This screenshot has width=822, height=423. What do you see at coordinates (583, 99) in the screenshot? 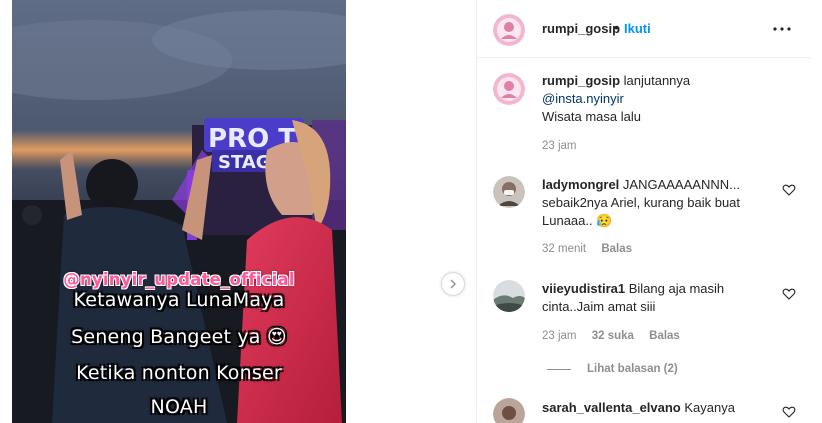
I see `caption-mention: @insta.nyinyir` at bounding box center [583, 99].